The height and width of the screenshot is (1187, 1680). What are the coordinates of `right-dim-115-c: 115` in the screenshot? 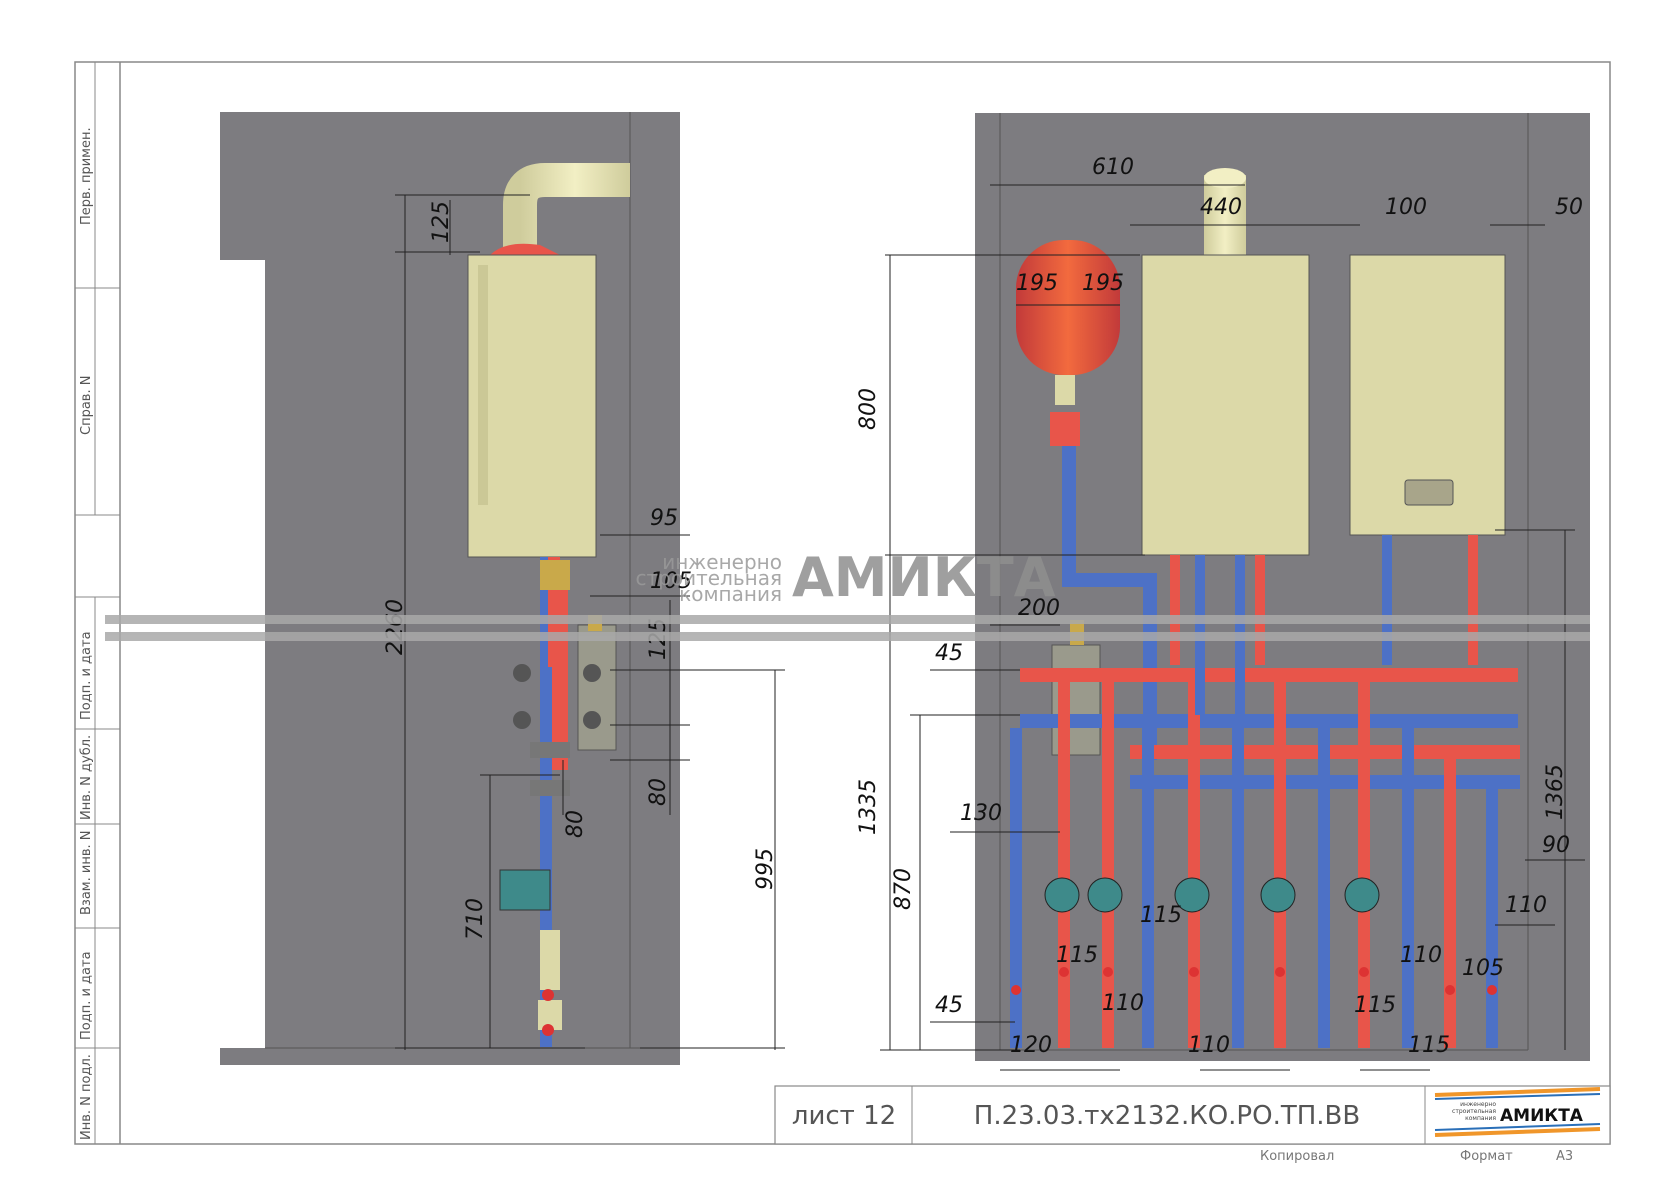 It's located at (1375, 1005).